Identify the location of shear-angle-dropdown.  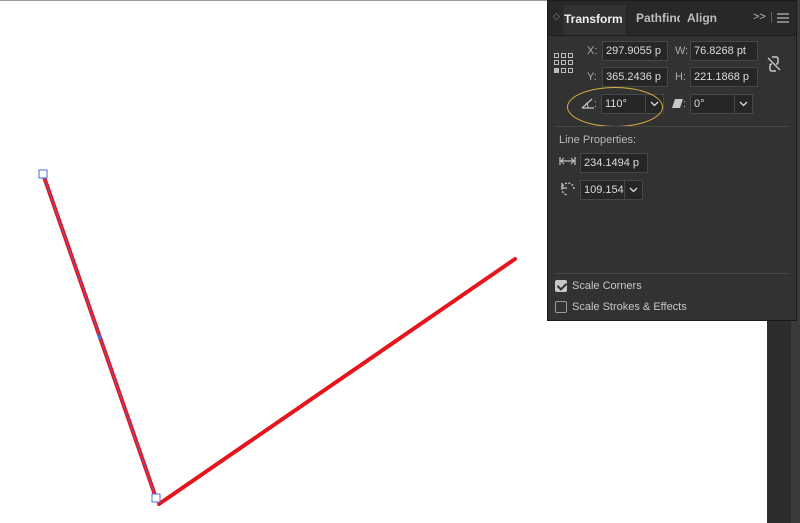
(744, 104).